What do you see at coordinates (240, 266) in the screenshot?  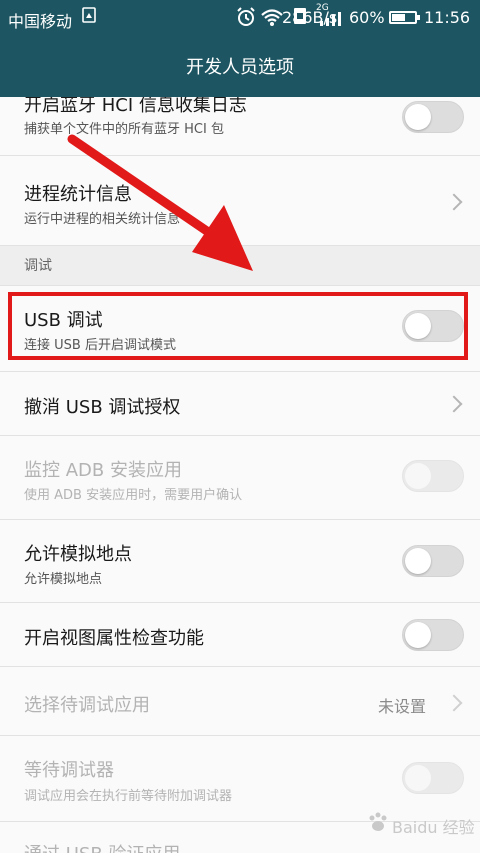 I see `section-header-debug: 调试` at bounding box center [240, 266].